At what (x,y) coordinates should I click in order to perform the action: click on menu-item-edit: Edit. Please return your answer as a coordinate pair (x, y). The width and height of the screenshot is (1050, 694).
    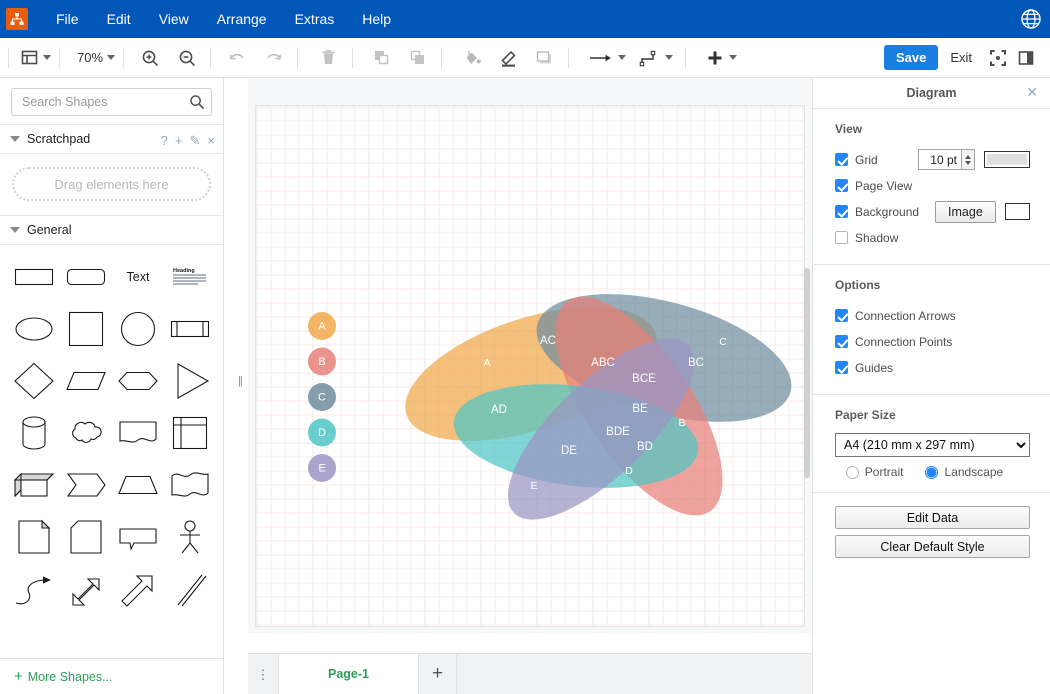
    Looking at the image, I should click on (119, 19).